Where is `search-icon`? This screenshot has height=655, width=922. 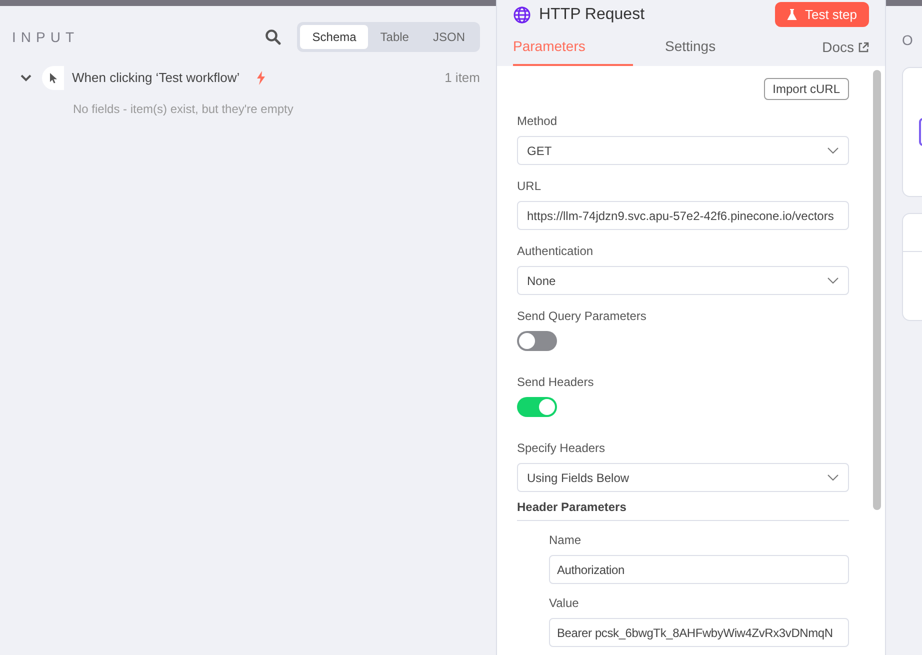
search-icon is located at coordinates (273, 37).